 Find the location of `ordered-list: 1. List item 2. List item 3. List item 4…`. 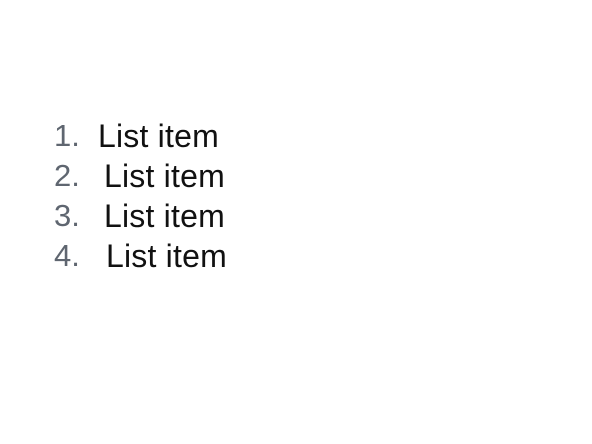

ordered-list: 1. List item 2. List item 3. List item 4… is located at coordinates (140, 196).